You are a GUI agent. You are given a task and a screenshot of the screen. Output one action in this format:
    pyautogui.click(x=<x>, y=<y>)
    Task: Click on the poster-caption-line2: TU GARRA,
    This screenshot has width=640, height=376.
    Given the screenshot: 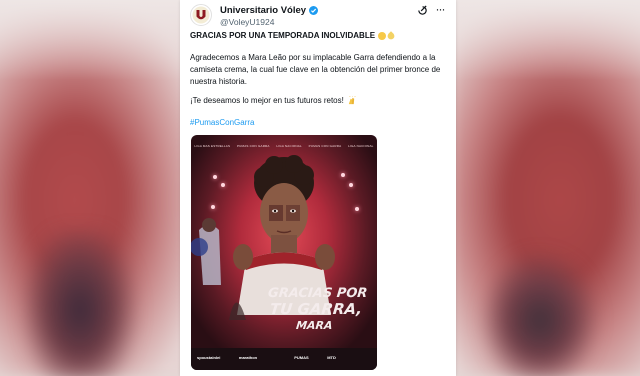 What is the action you would take?
    pyautogui.click(x=316, y=309)
    